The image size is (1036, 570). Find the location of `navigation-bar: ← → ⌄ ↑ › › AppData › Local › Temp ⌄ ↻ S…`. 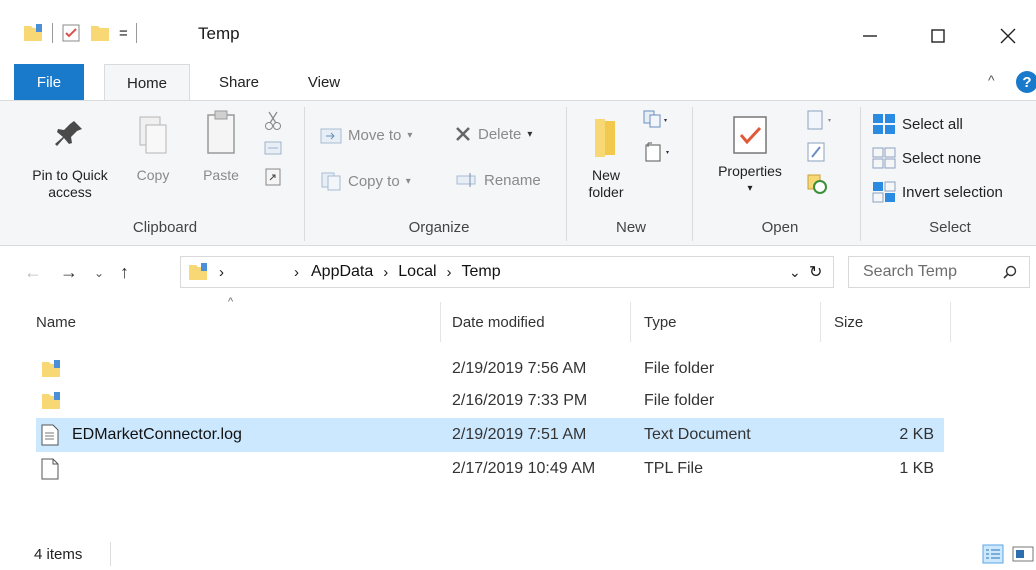

navigation-bar: ← → ⌄ ↑ › › AppData › Local › Temp ⌄ ↻ S… is located at coordinates (518, 272).